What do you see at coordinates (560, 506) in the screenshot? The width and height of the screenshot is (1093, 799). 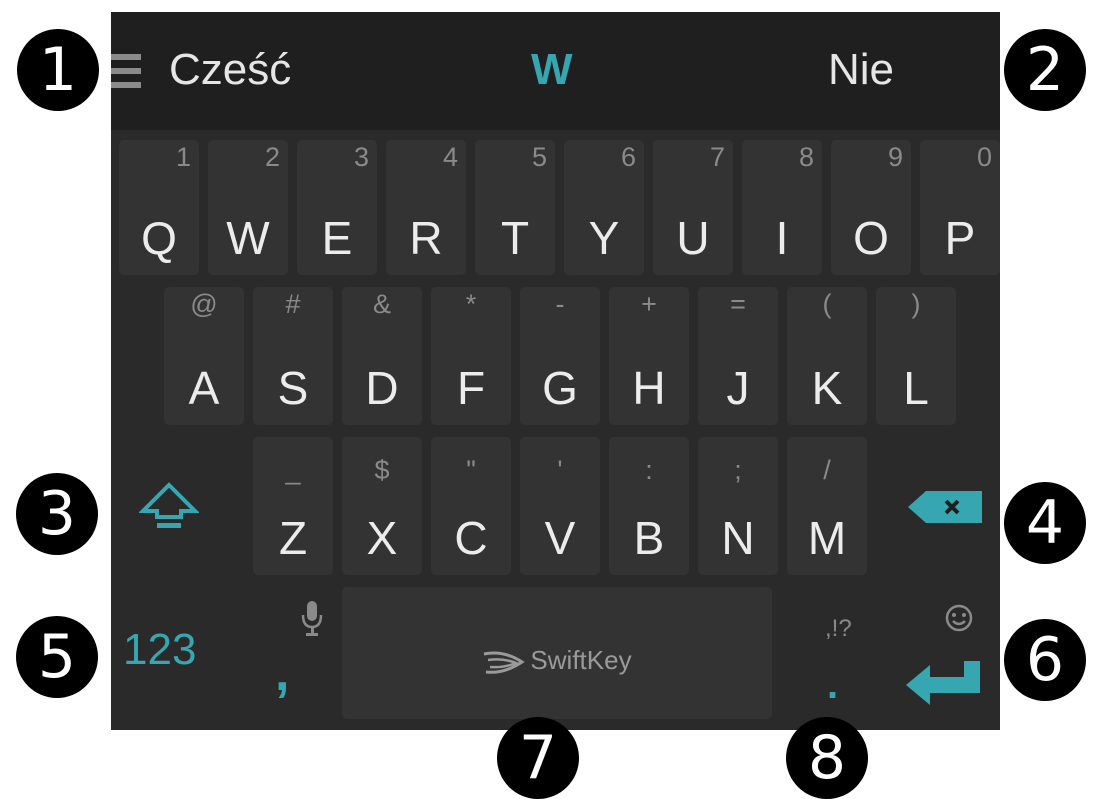 I see `key-v: ' V` at bounding box center [560, 506].